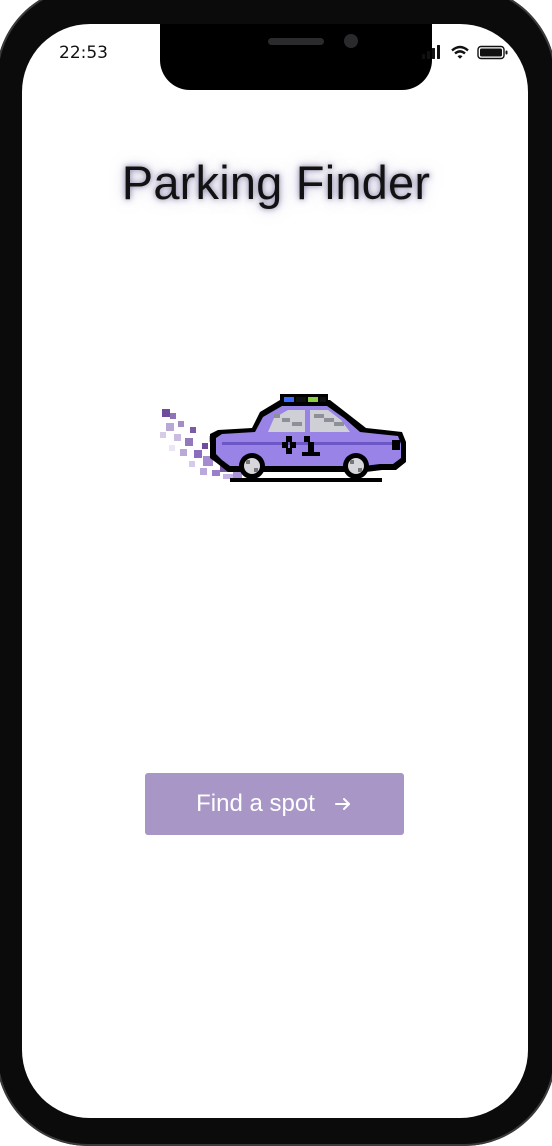 The image size is (552, 1146). What do you see at coordinates (276, 182) in the screenshot?
I see `app-title: Parking Finder` at bounding box center [276, 182].